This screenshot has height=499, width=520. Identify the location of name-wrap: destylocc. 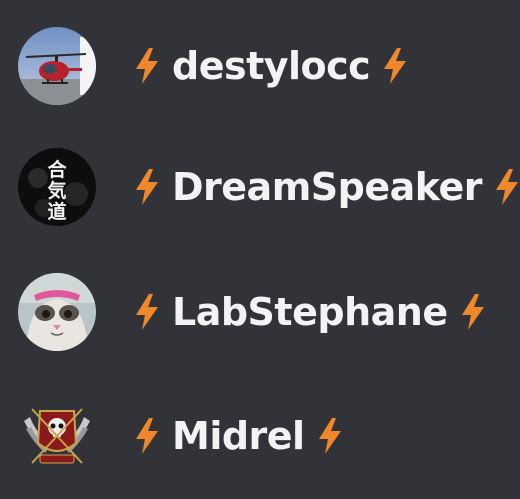
(271, 66).